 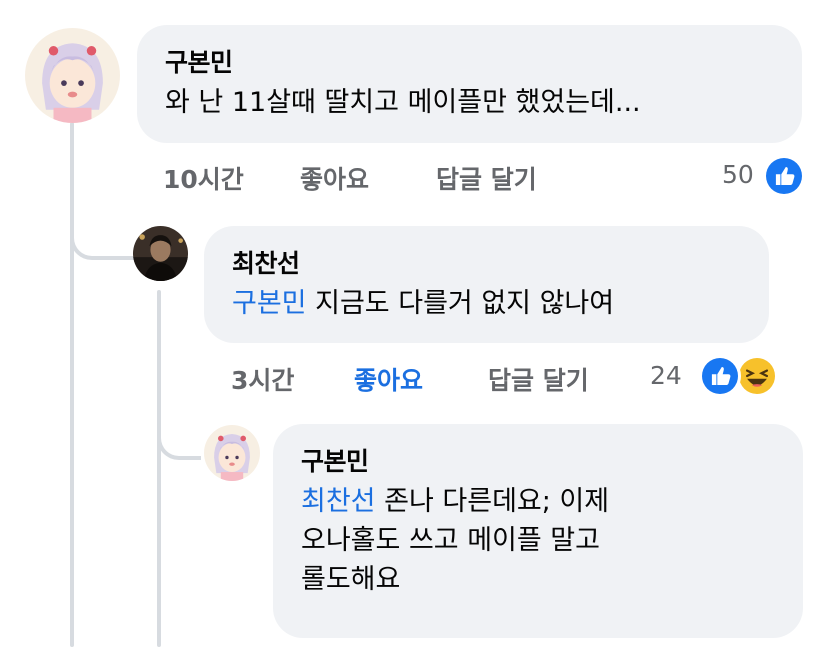 I want to click on mention-link: 구본민, so click(x=269, y=303).